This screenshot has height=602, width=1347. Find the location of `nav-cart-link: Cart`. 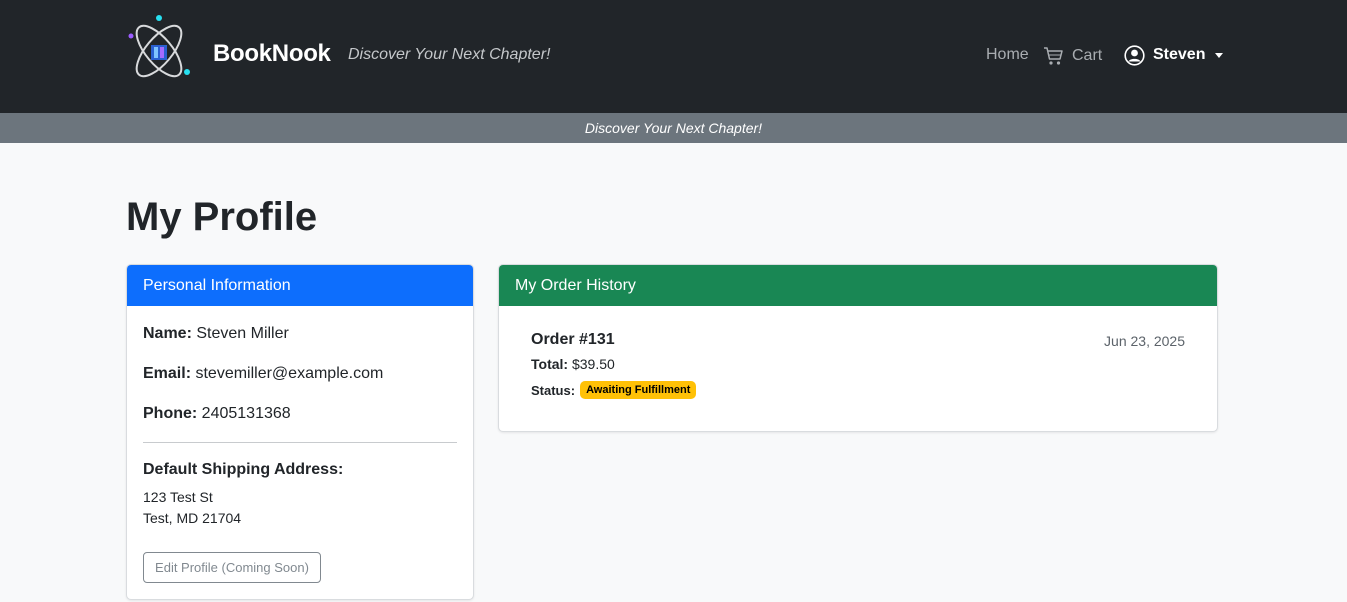

nav-cart-link: Cart is located at coordinates (1072, 56).